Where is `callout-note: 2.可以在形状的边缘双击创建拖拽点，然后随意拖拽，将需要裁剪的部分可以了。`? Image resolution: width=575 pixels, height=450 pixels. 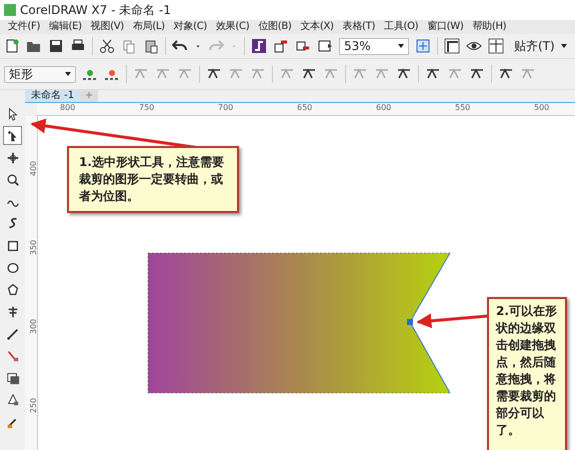 callout-note: 2.可以在形状的边缘双击创建拖拽点，然后随意拖拽，将需要裁剪的部分可以了。 is located at coordinates (527, 373).